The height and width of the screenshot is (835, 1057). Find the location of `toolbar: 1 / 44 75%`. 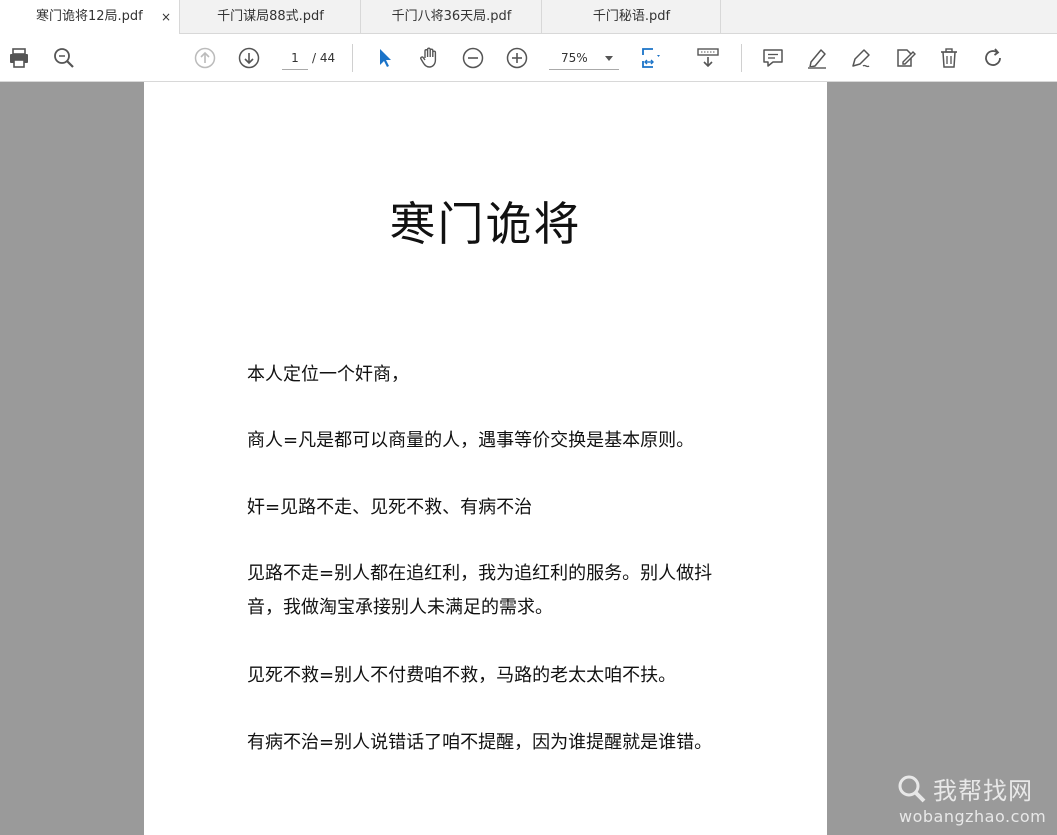

toolbar: 1 / 44 75% is located at coordinates (528, 58).